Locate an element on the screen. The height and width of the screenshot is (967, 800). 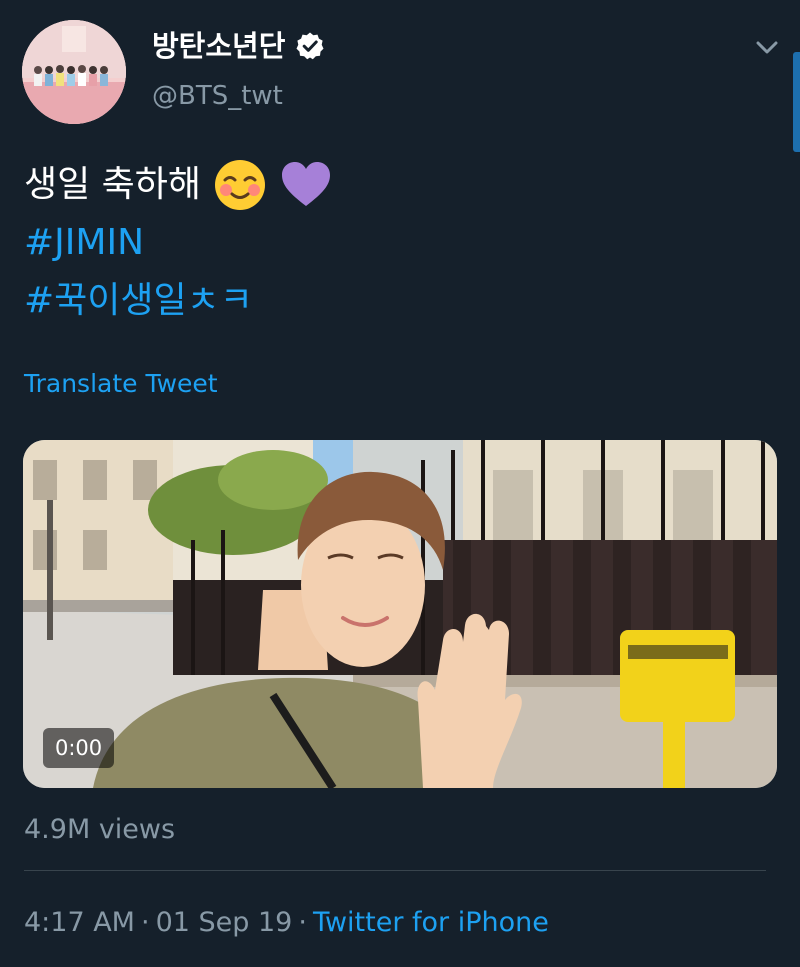
tweet-date: 01 Sep 19 is located at coordinates (224, 922).